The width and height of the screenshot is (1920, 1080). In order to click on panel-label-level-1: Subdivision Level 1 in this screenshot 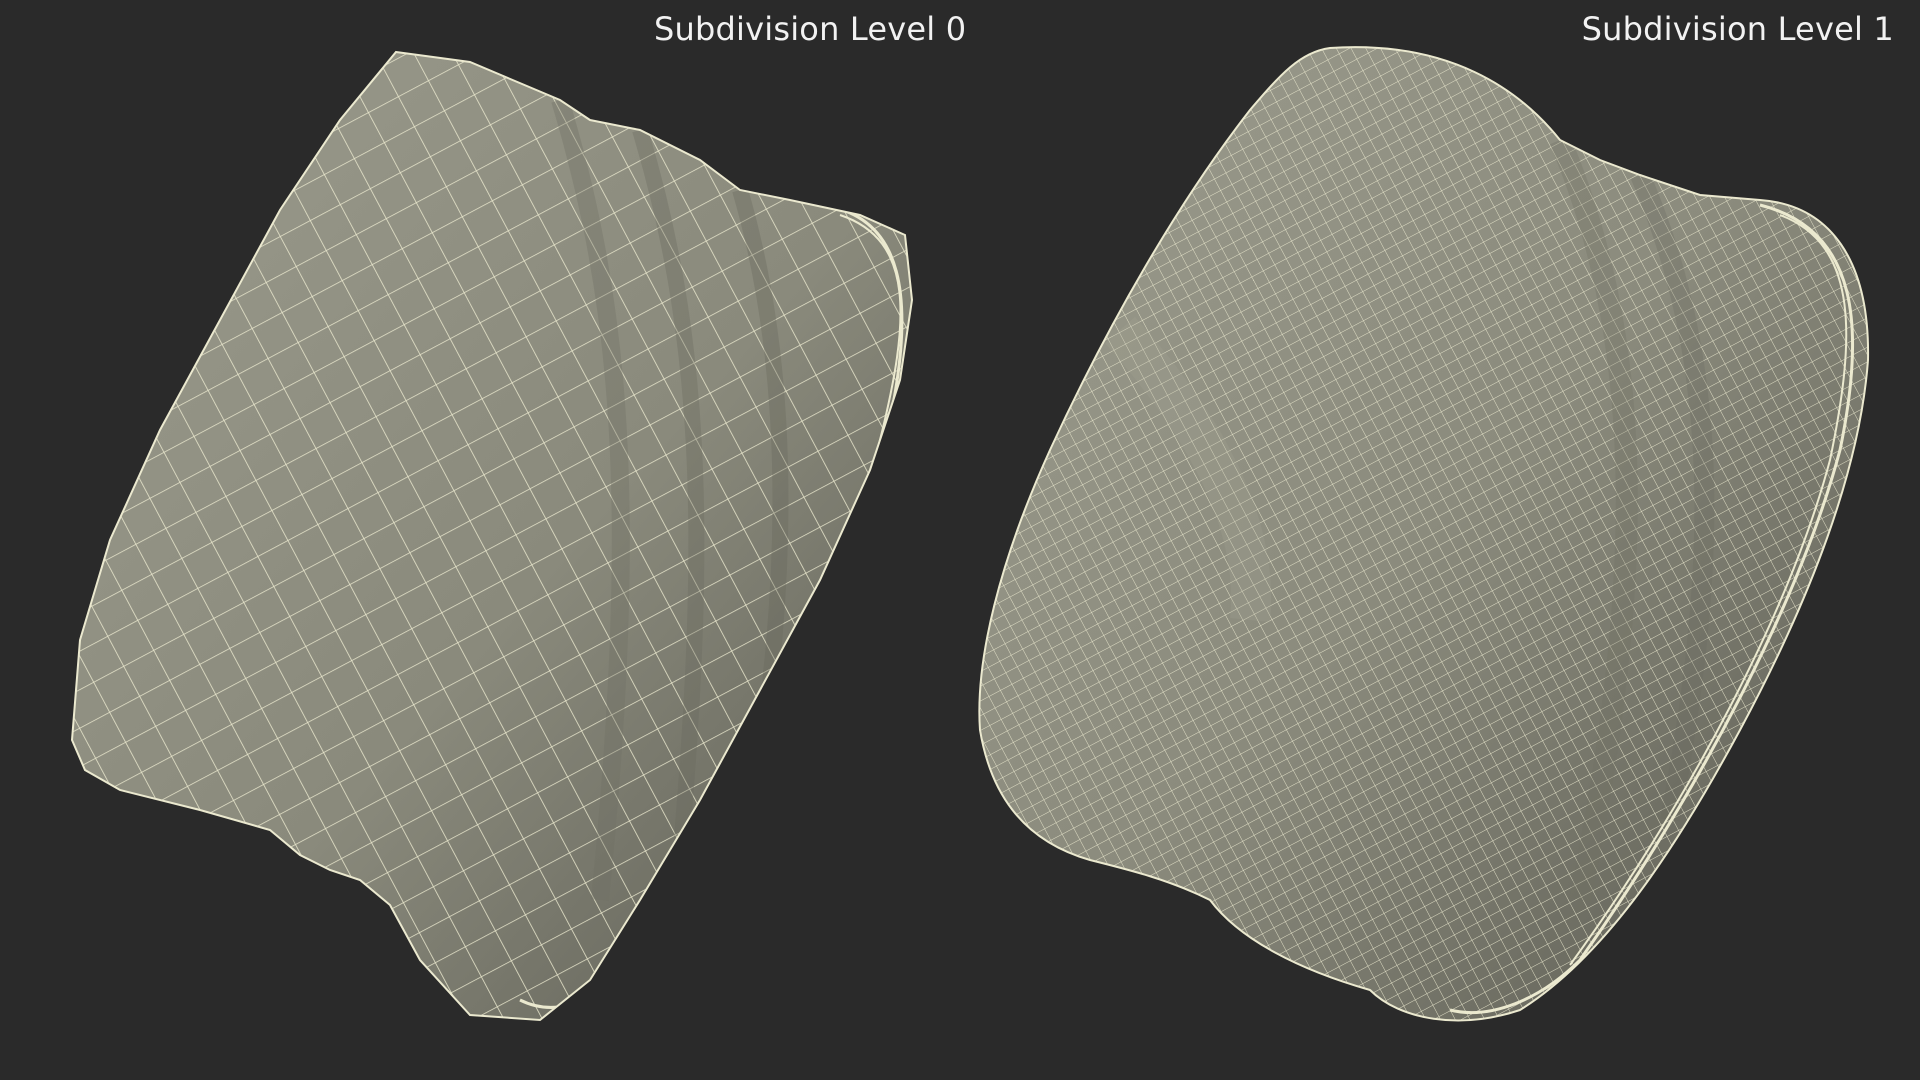, I will do `click(1737, 29)`.